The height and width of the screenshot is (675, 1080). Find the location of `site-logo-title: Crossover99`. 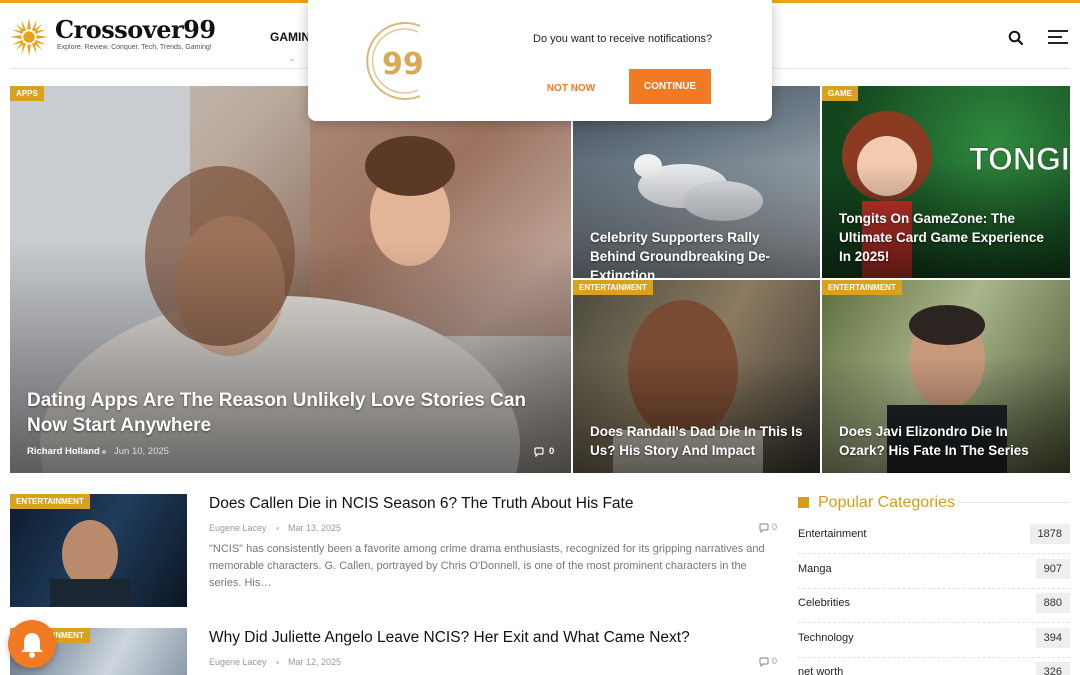

site-logo-title: Crossover99 is located at coordinates (135, 29).